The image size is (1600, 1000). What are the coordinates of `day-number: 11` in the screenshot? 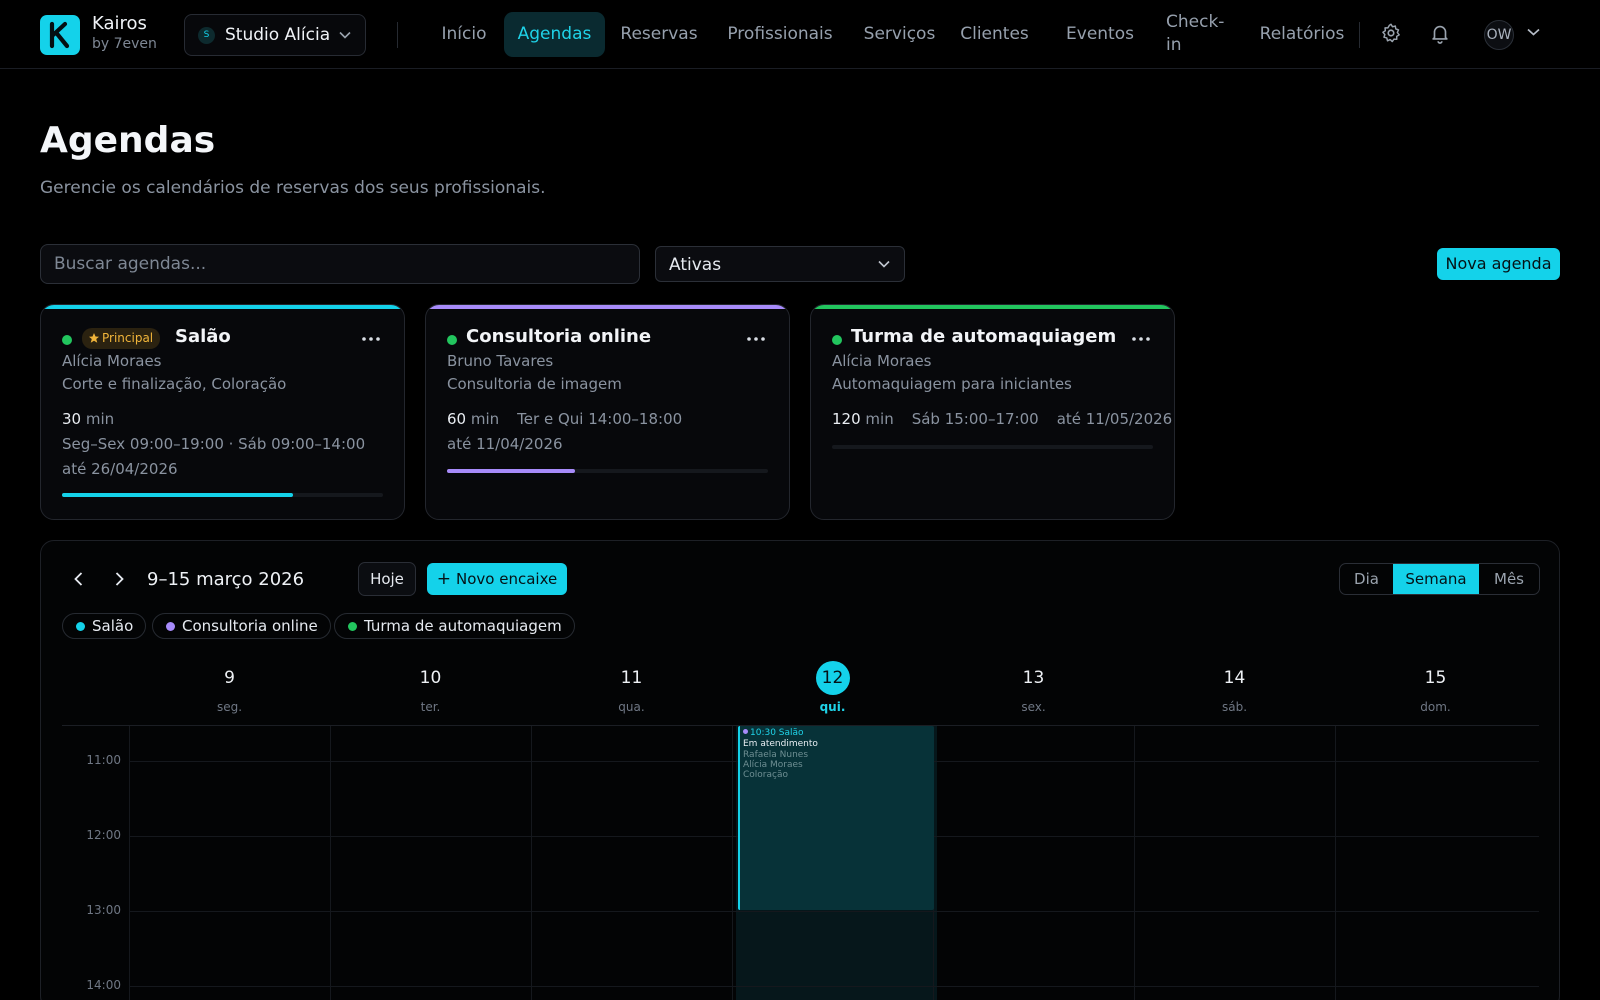 It's located at (631, 678).